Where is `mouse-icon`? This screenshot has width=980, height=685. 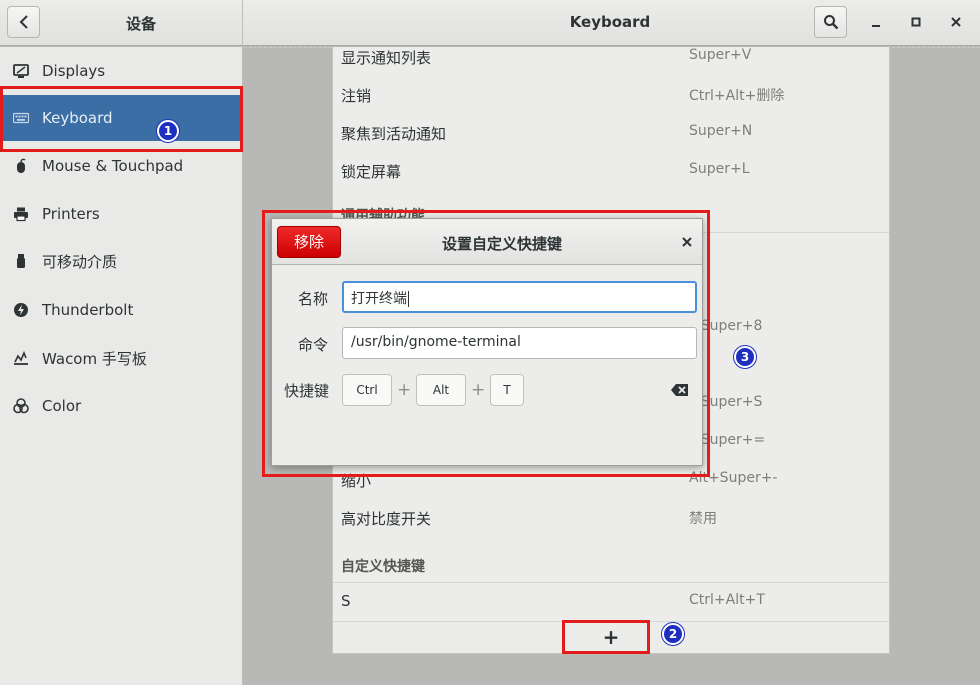 mouse-icon is located at coordinates (21, 166).